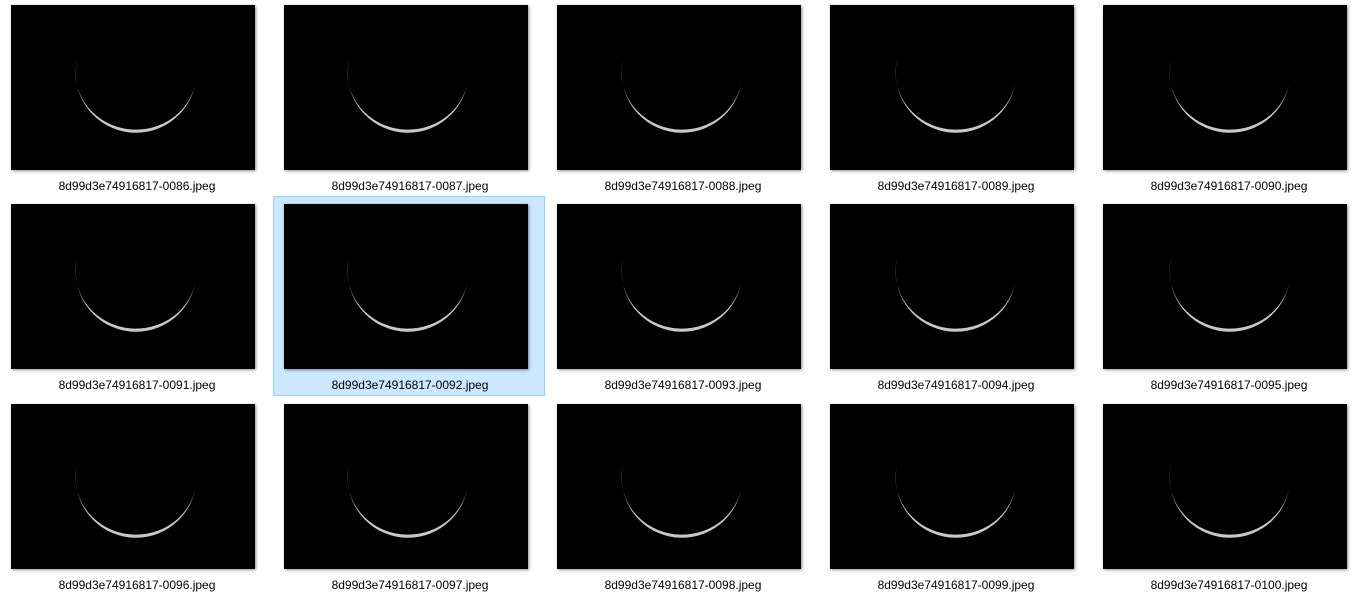 The width and height of the screenshot is (1356, 596). What do you see at coordinates (137, 385) in the screenshot?
I see `file-name: 8d99d3e74916817-0091.jpeg` at bounding box center [137, 385].